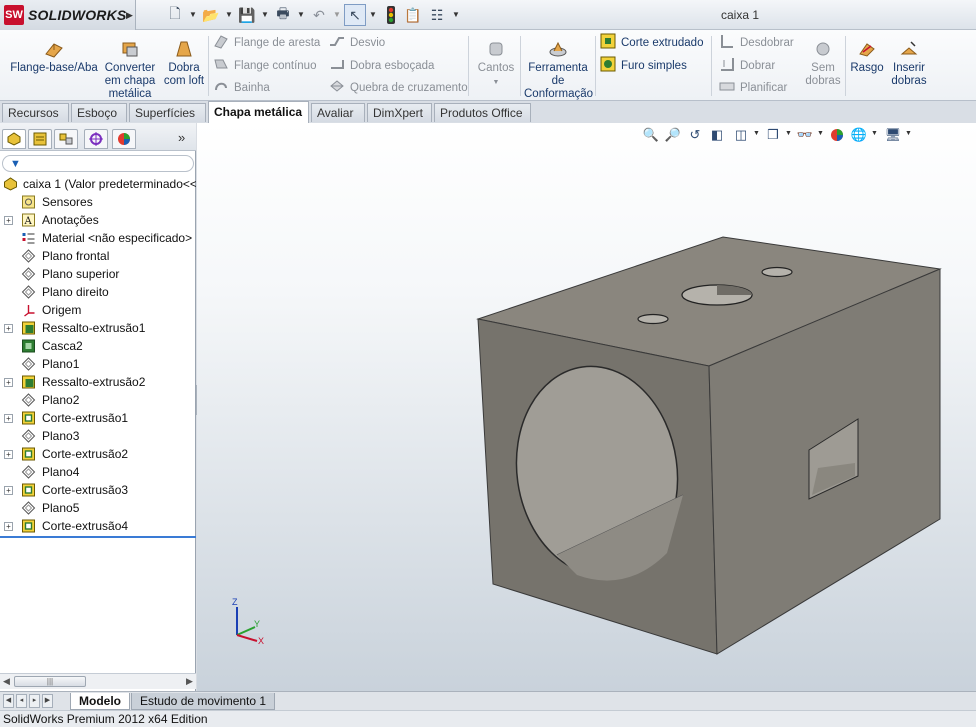  Describe the element at coordinates (8, 701) in the screenshot. I see `first-tab-nav-icon: ◀` at that location.